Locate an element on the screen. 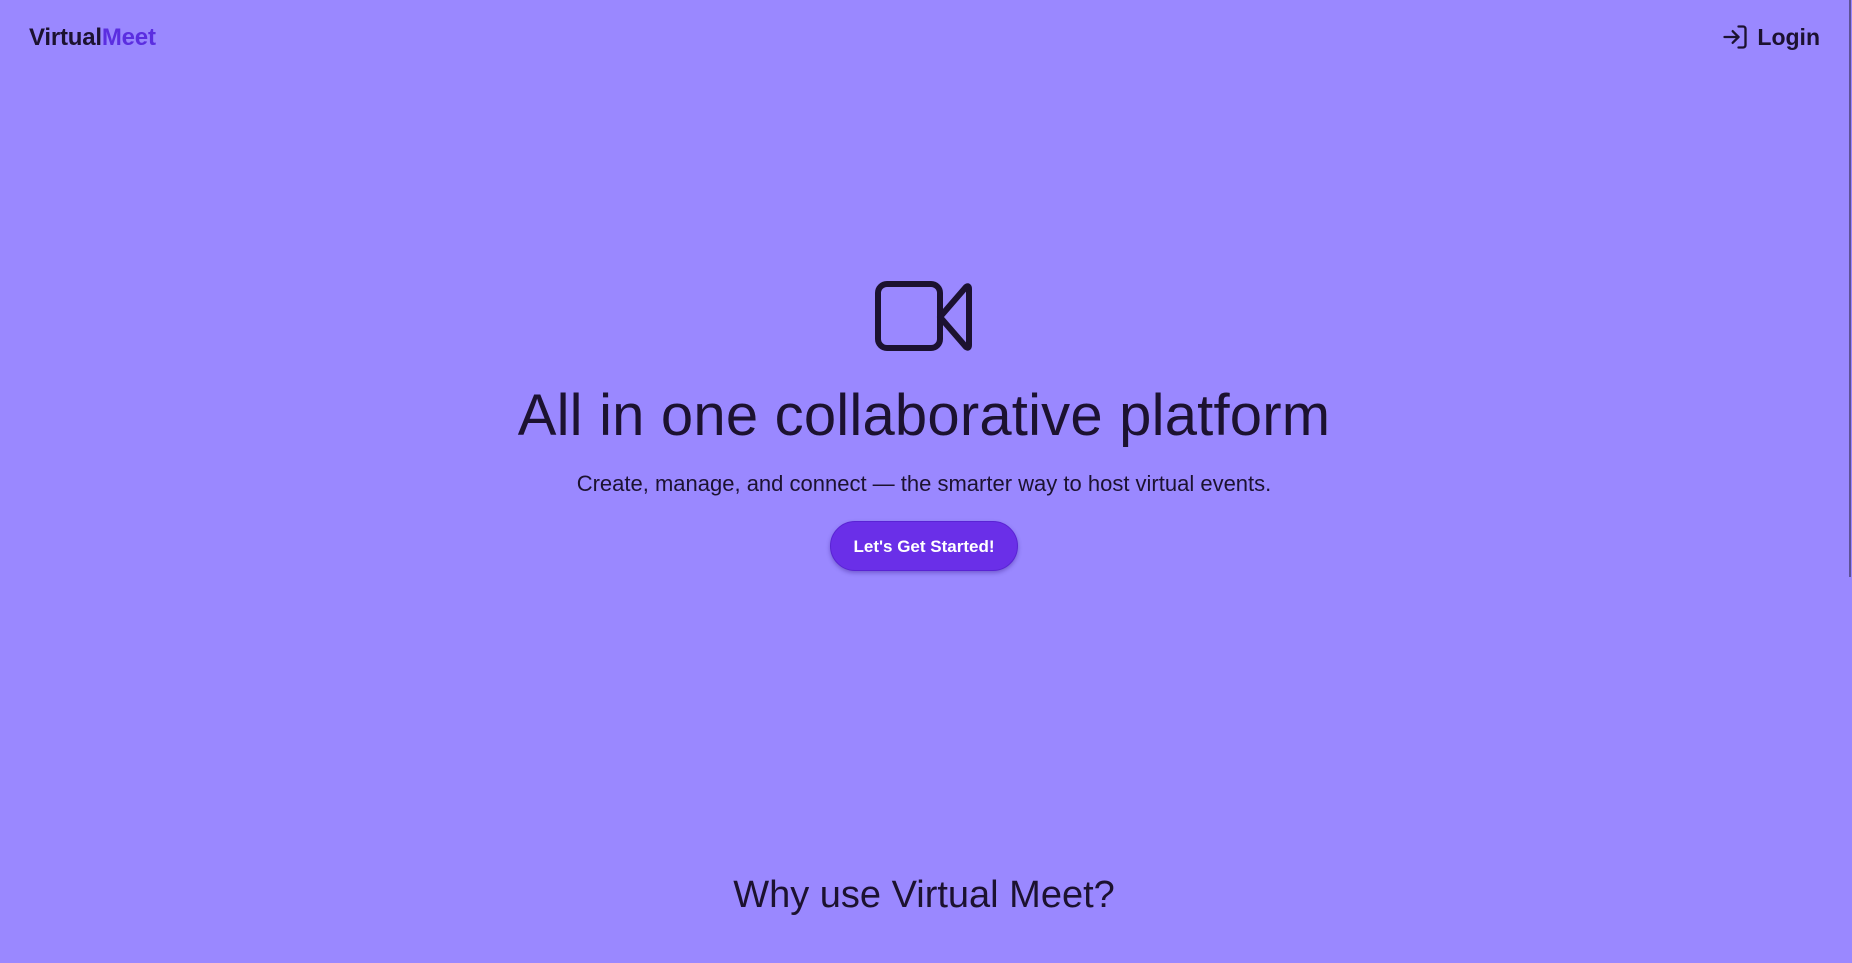  hero-title: All in one collaborative platform is located at coordinates (924, 415).